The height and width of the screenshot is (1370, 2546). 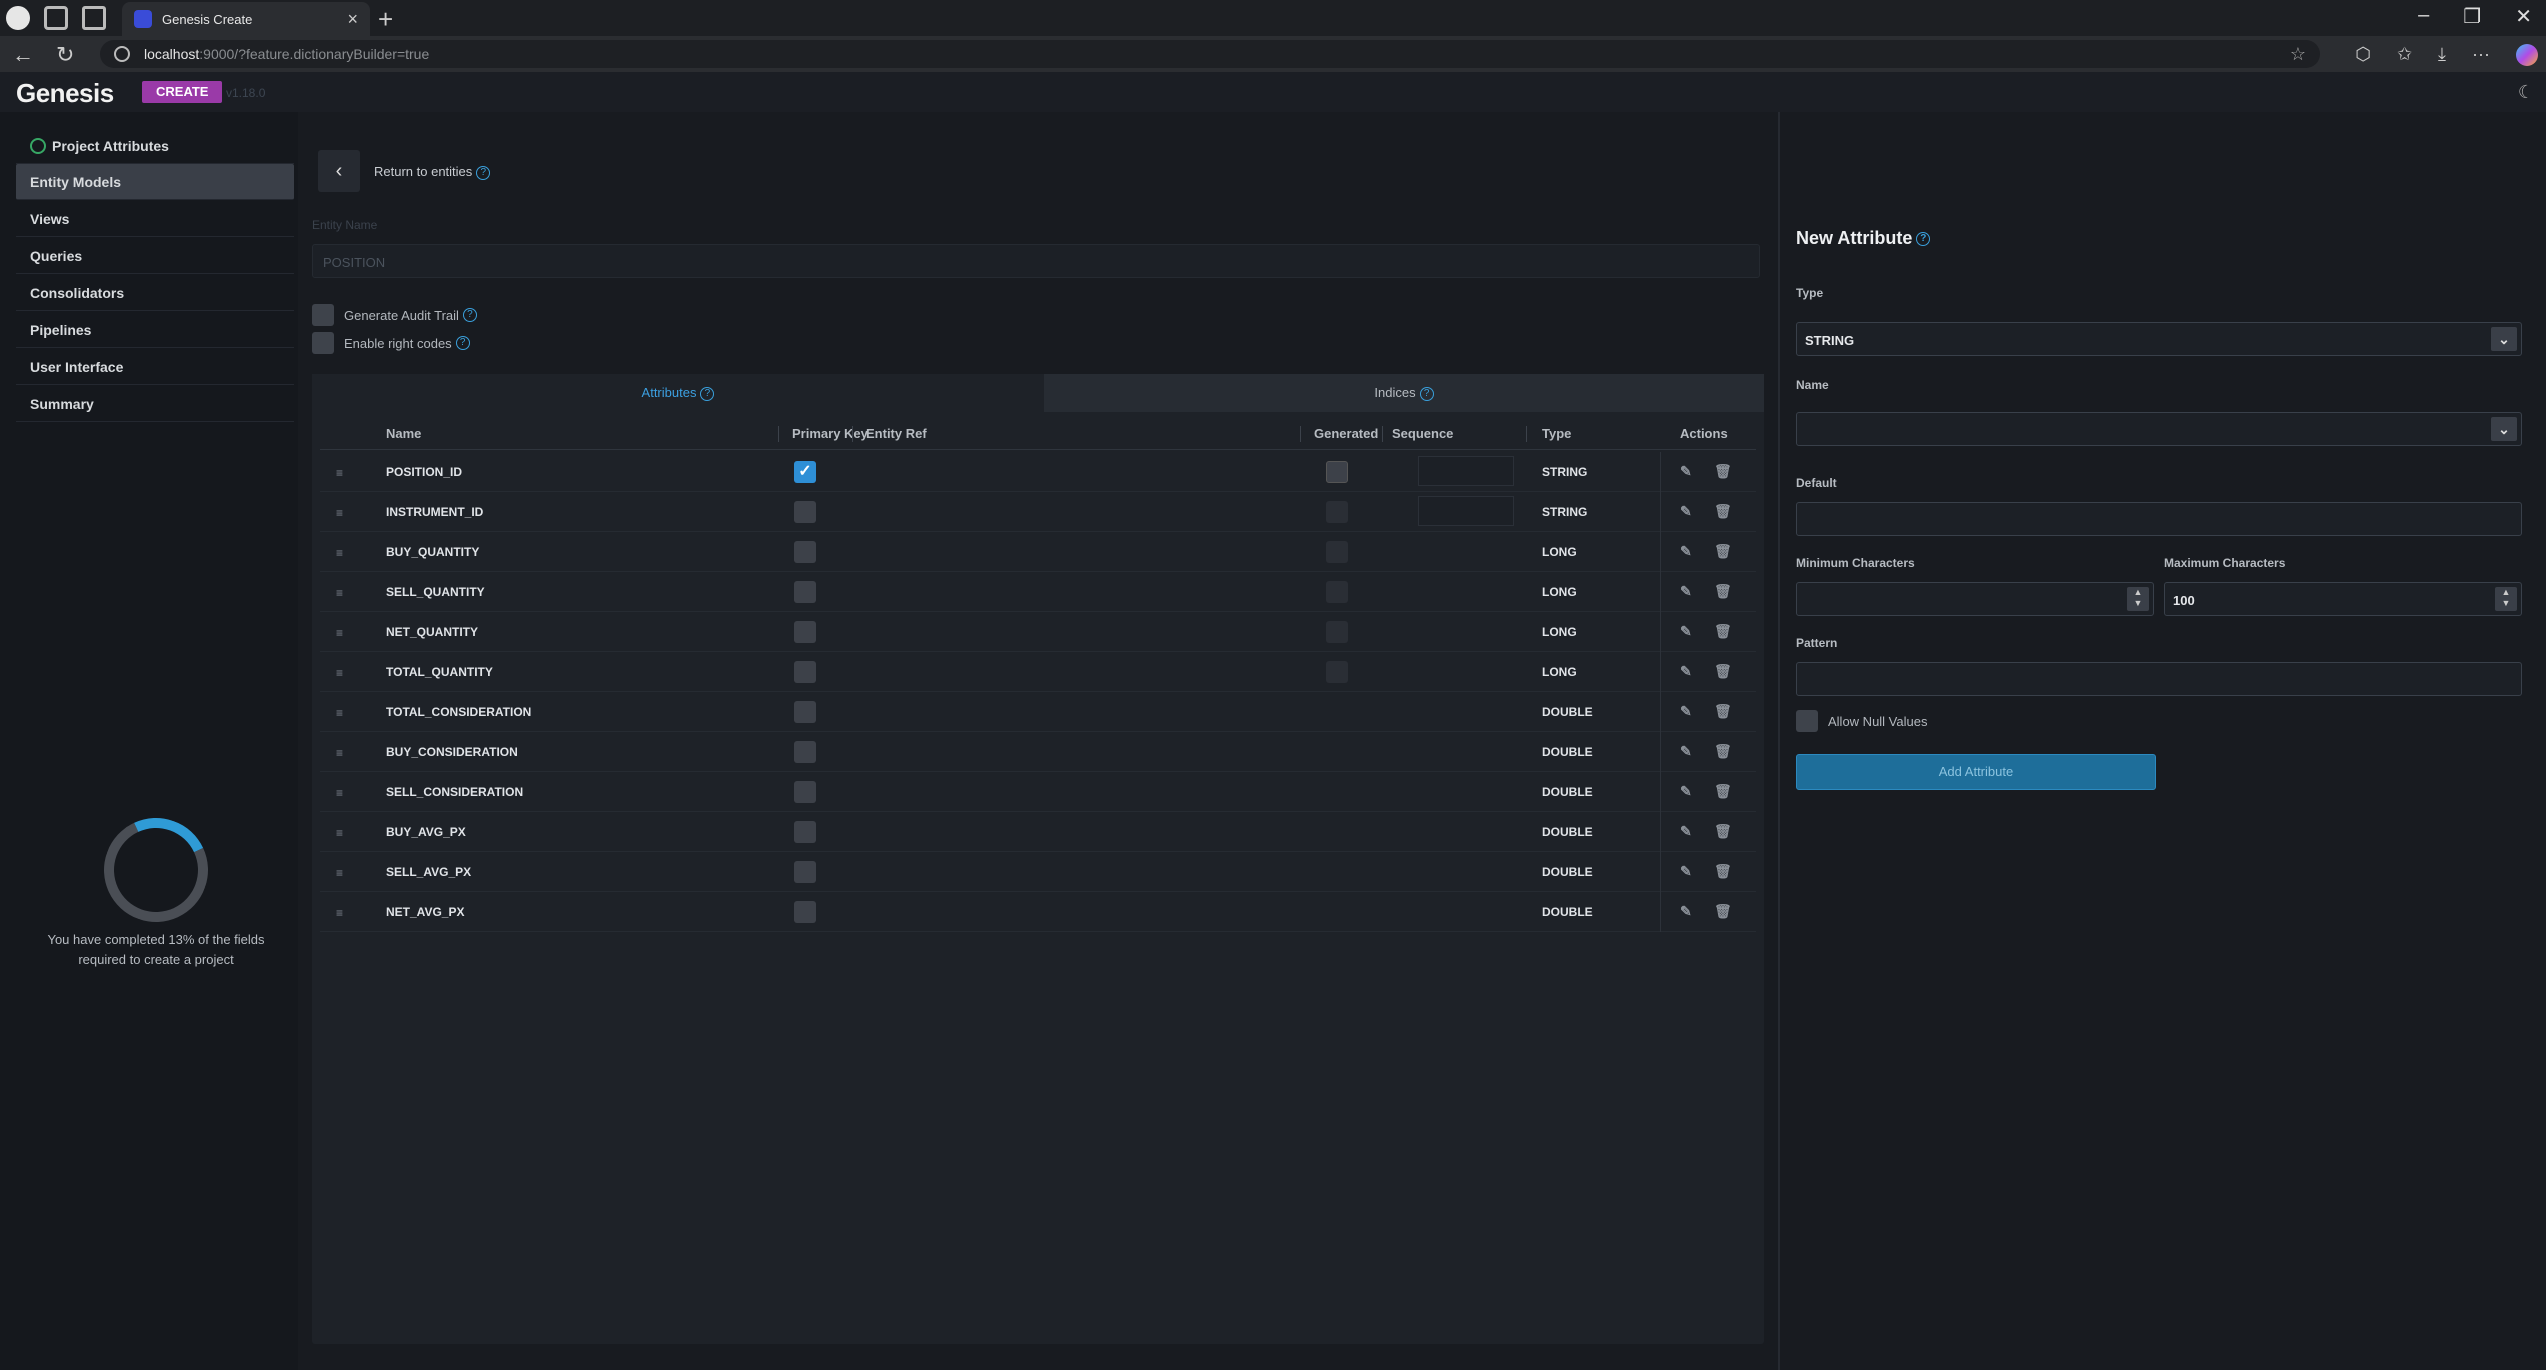 What do you see at coordinates (65, 55) in the screenshot?
I see `reload-icon: ↻` at bounding box center [65, 55].